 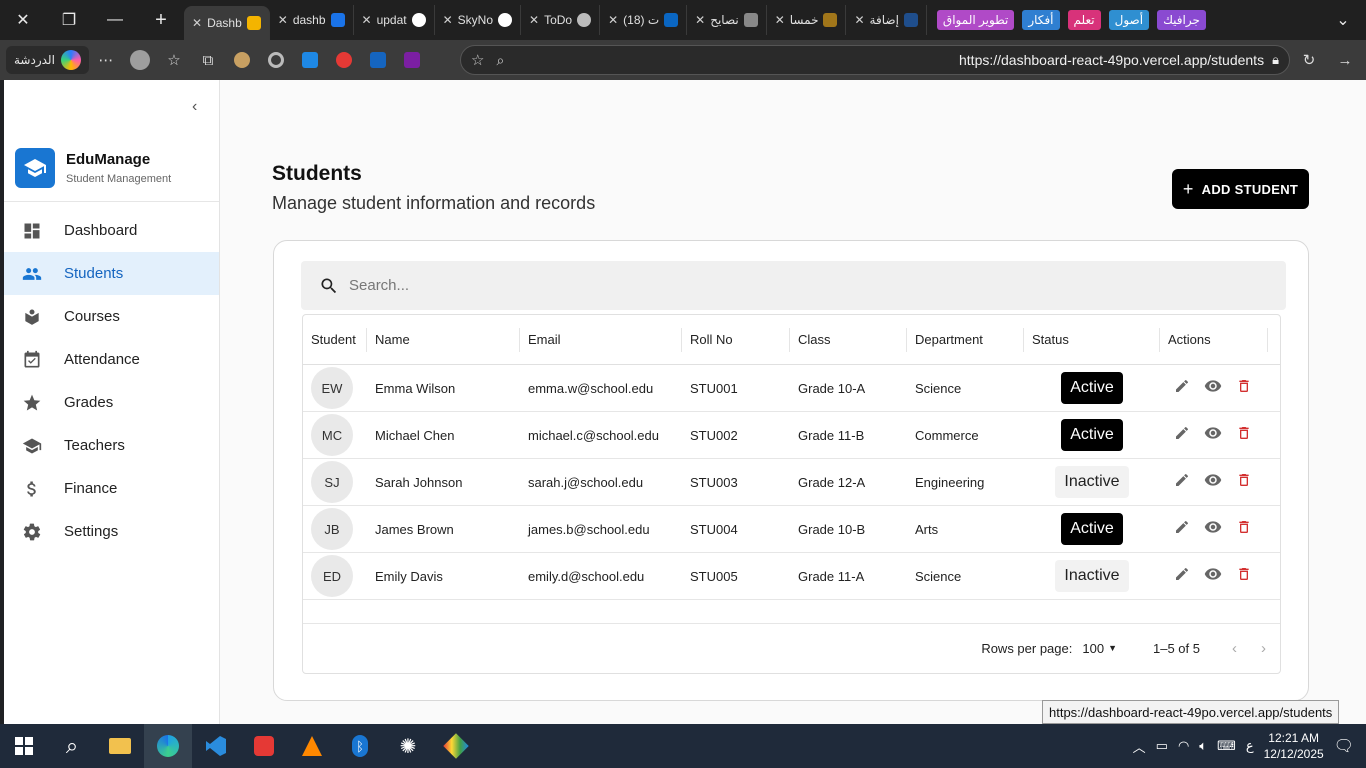 I want to click on extension-wallet-icon, so click(x=412, y=60).